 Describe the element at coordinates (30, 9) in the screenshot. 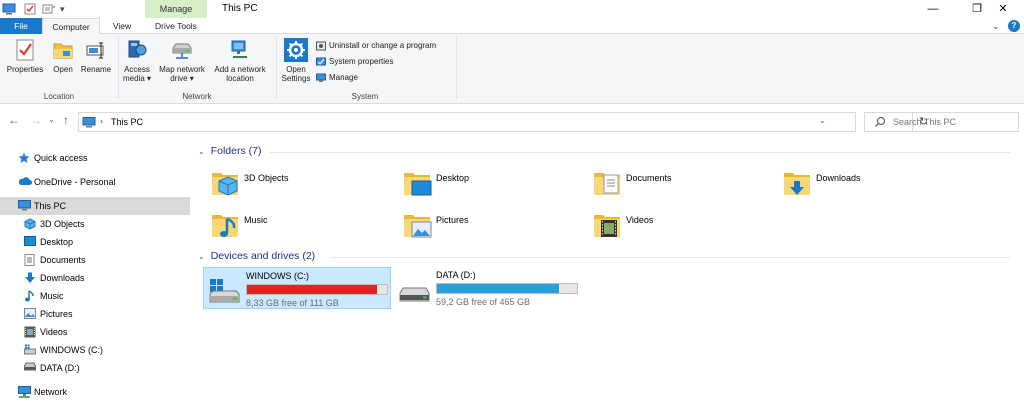

I see `properties-qa-icon` at that location.